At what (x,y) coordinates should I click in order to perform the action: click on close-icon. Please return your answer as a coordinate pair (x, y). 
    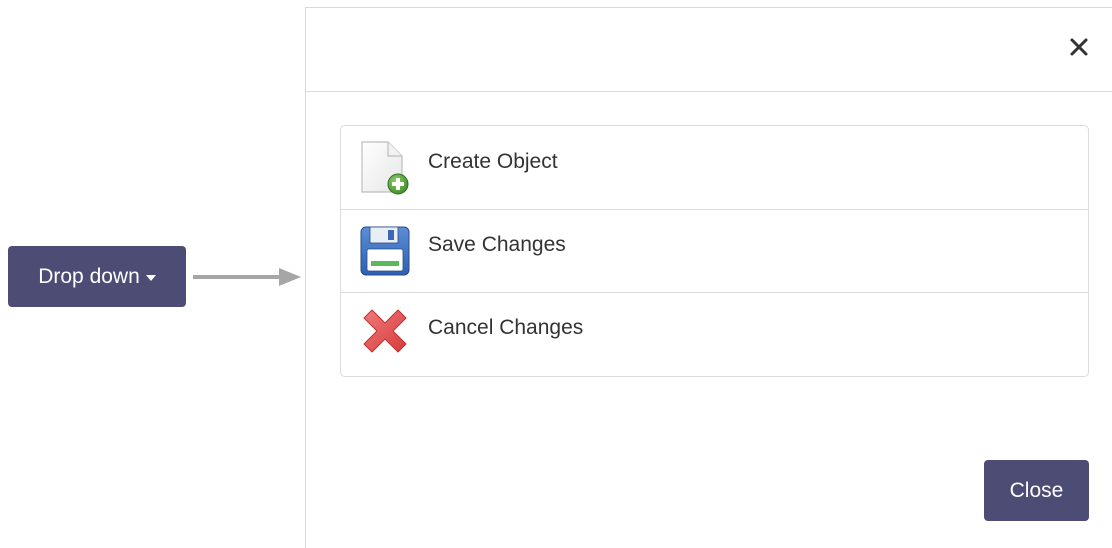
    Looking at the image, I should click on (1079, 47).